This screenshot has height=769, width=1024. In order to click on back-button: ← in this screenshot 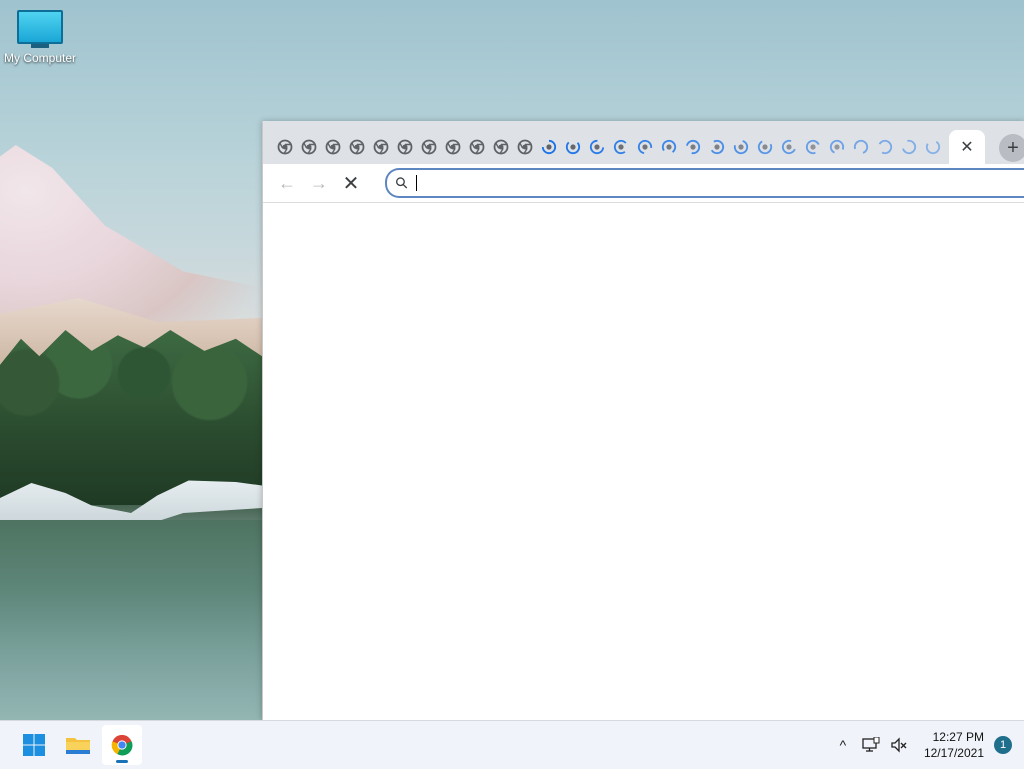, I will do `click(287, 183)`.